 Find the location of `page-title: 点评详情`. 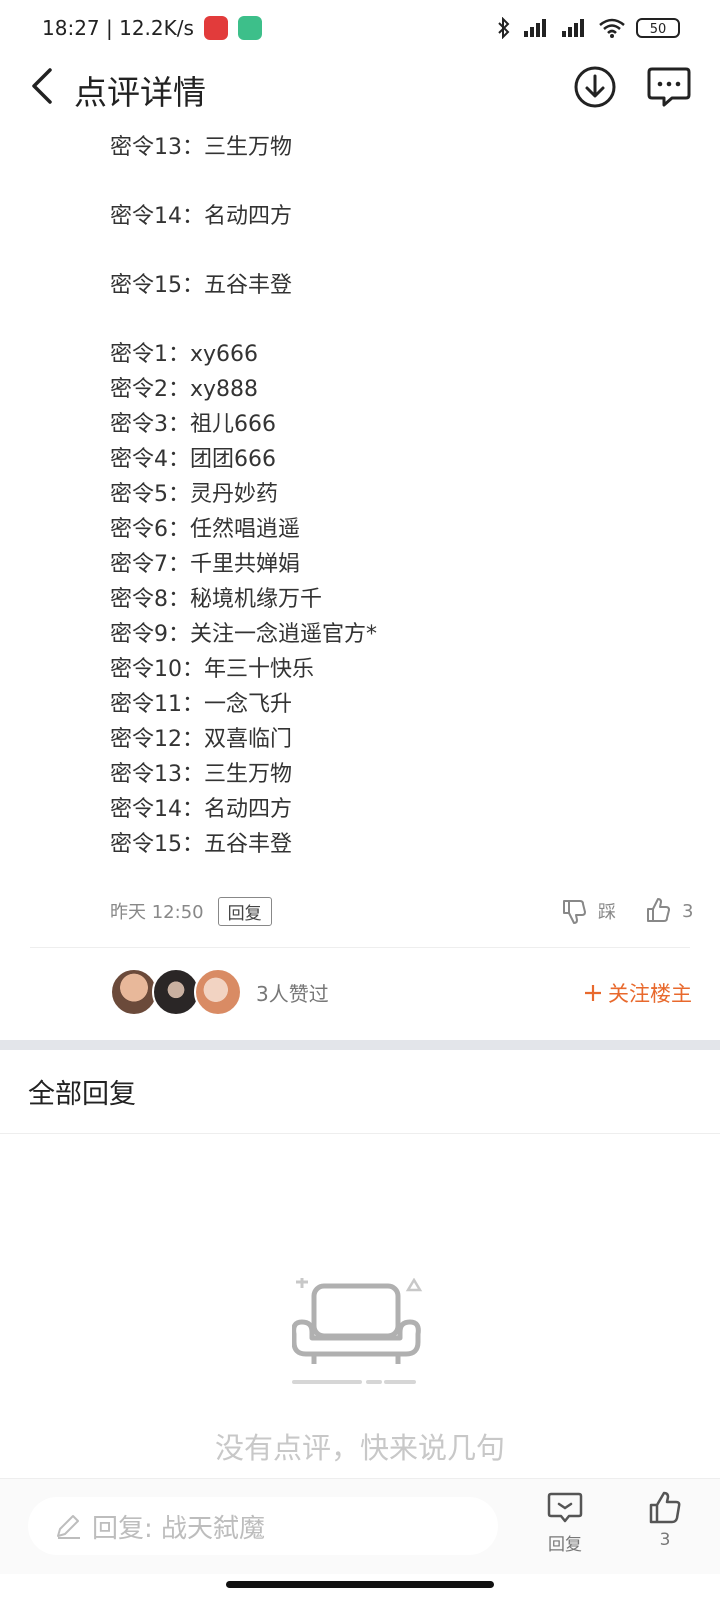

page-title: 点评详情 is located at coordinates (140, 92).